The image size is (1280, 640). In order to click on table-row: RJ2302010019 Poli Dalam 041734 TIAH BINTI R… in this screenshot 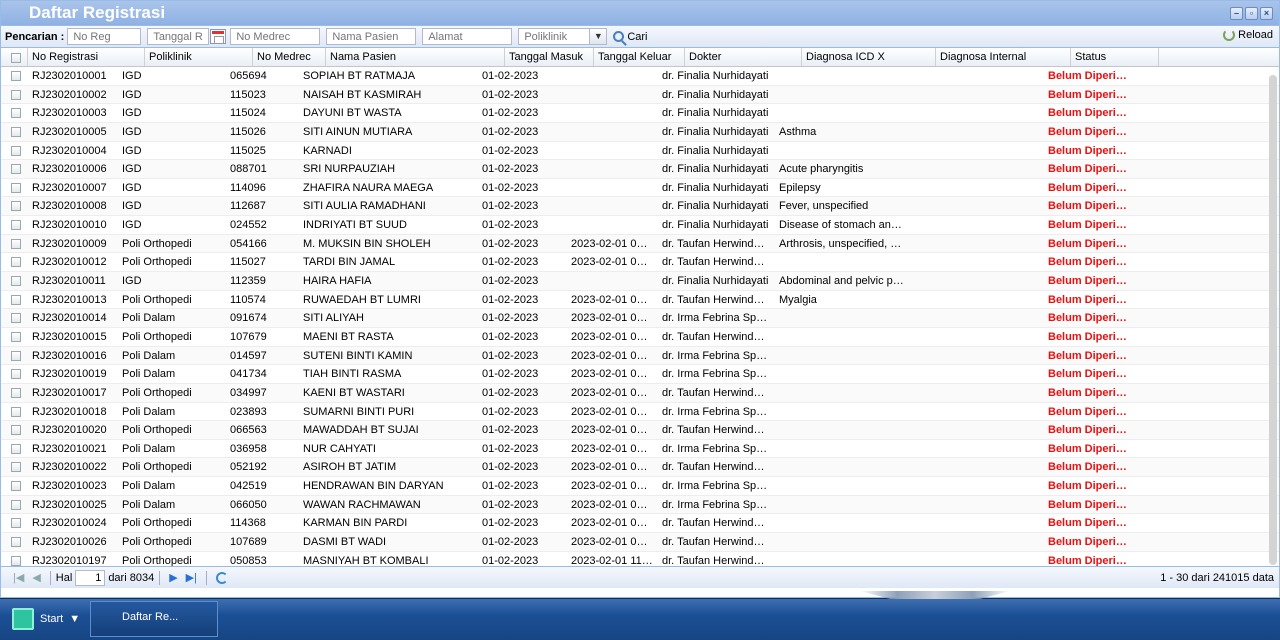, I will do `click(640, 374)`.